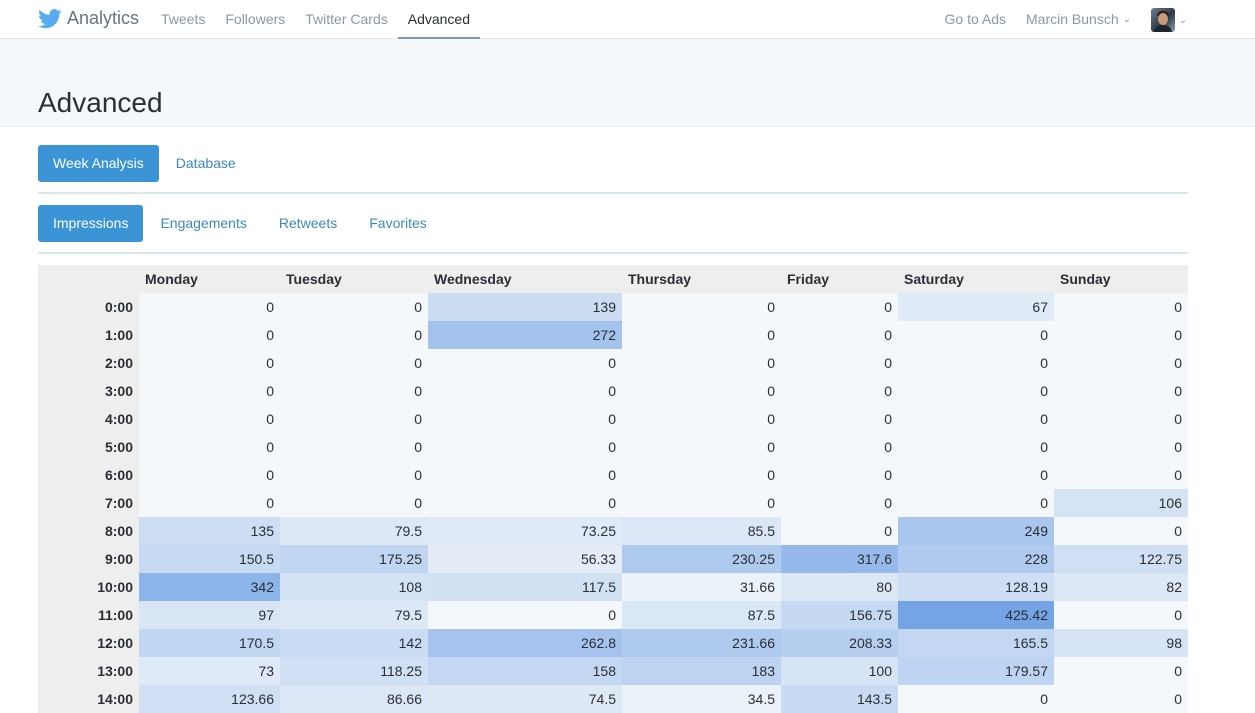 This screenshot has height=713, width=1255. What do you see at coordinates (255, 19) in the screenshot?
I see `nav-followers: Followers` at bounding box center [255, 19].